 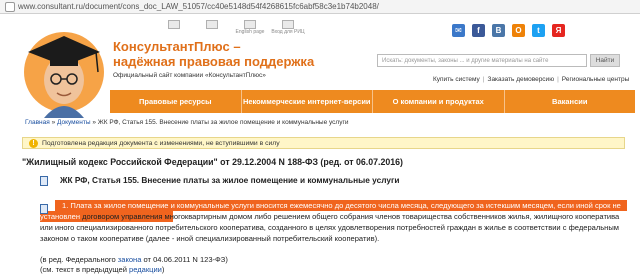 I want to click on site-tagline: надёжная правовая поддержка, so click(x=214, y=61).